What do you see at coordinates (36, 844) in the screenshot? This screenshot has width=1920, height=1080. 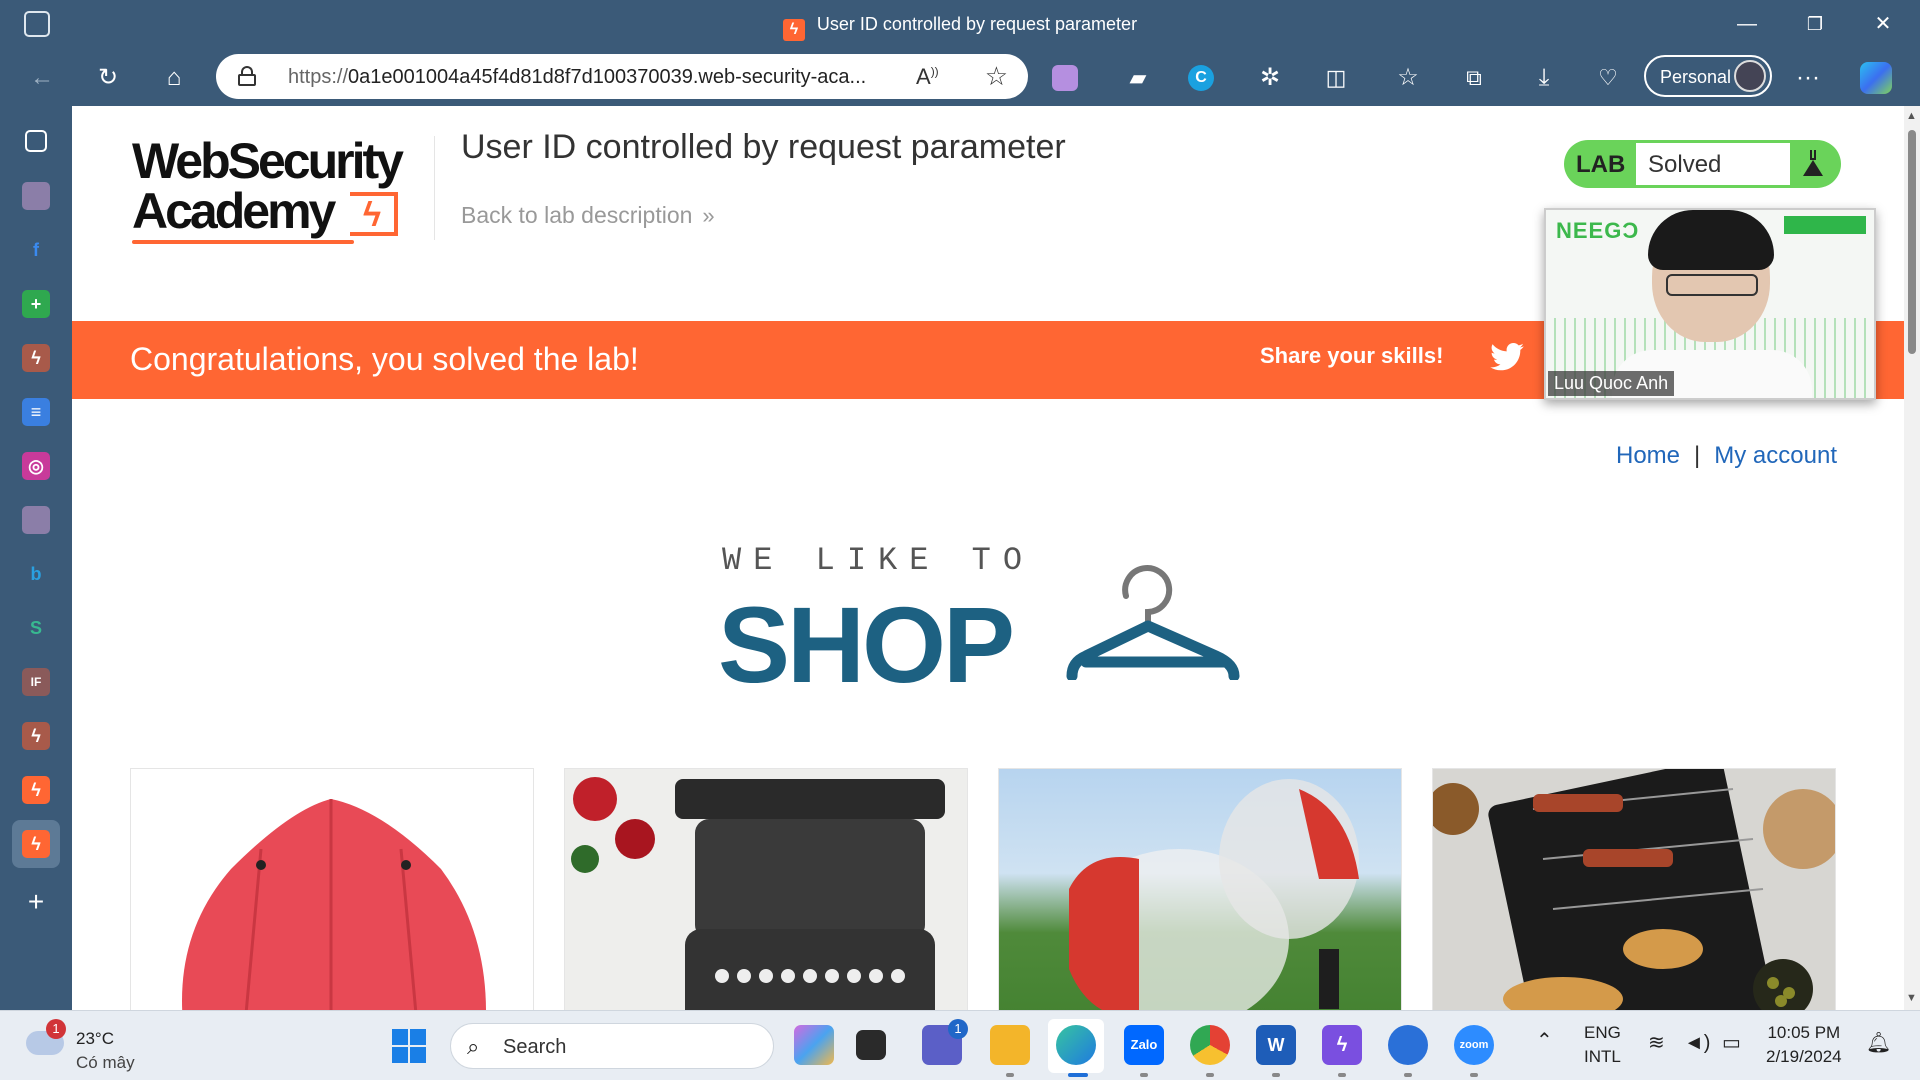 I see `burp-icon-active: ϟ` at bounding box center [36, 844].